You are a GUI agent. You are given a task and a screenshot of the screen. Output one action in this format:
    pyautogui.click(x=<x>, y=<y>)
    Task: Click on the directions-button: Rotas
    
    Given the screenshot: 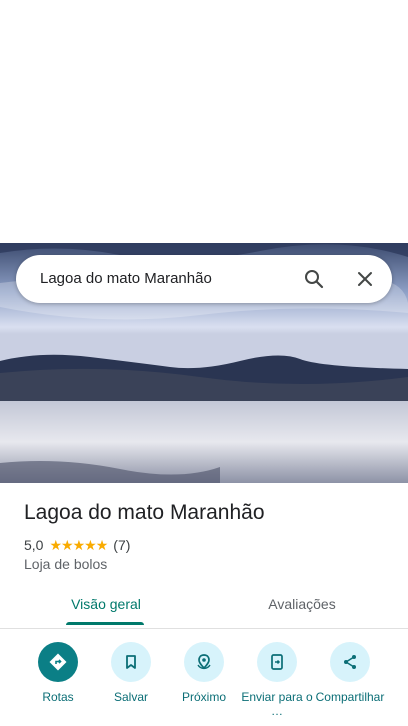 What is the action you would take?
    pyautogui.click(x=58, y=673)
    